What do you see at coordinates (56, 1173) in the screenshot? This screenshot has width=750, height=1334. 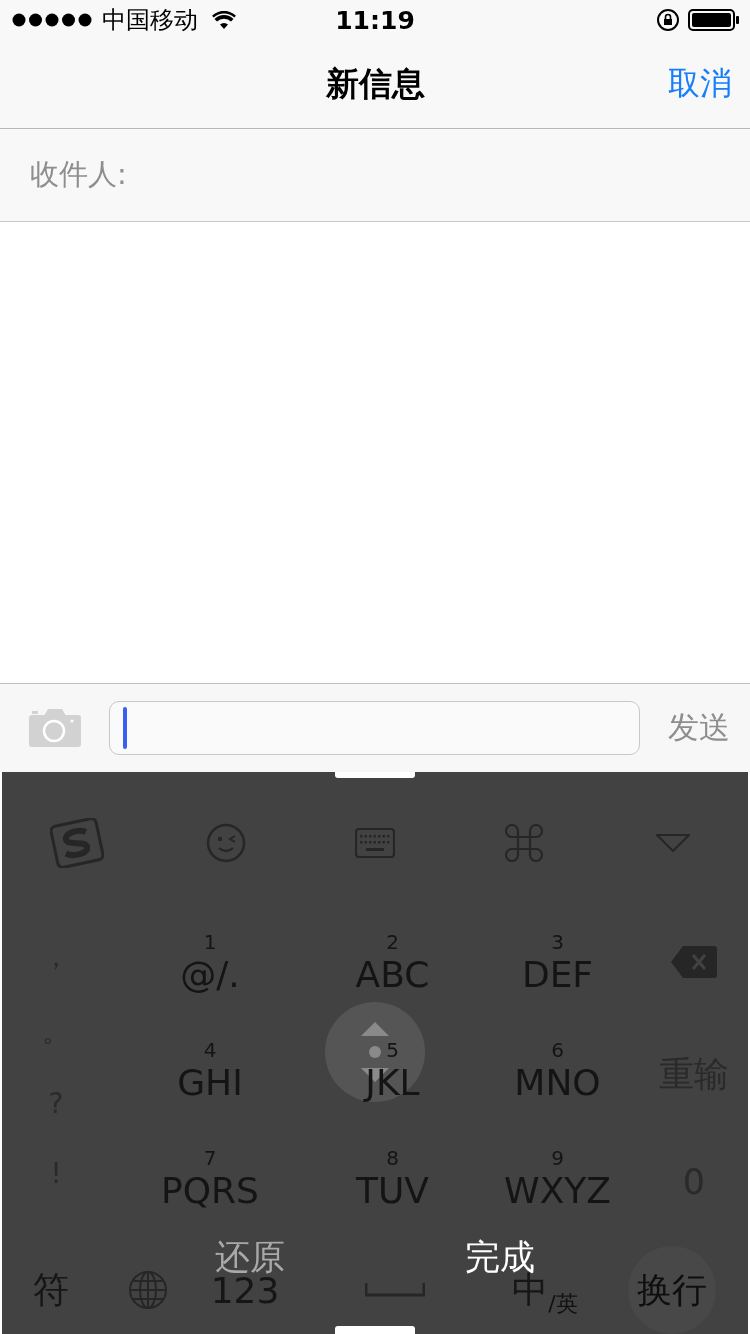 I see `punctuation-key: !` at bounding box center [56, 1173].